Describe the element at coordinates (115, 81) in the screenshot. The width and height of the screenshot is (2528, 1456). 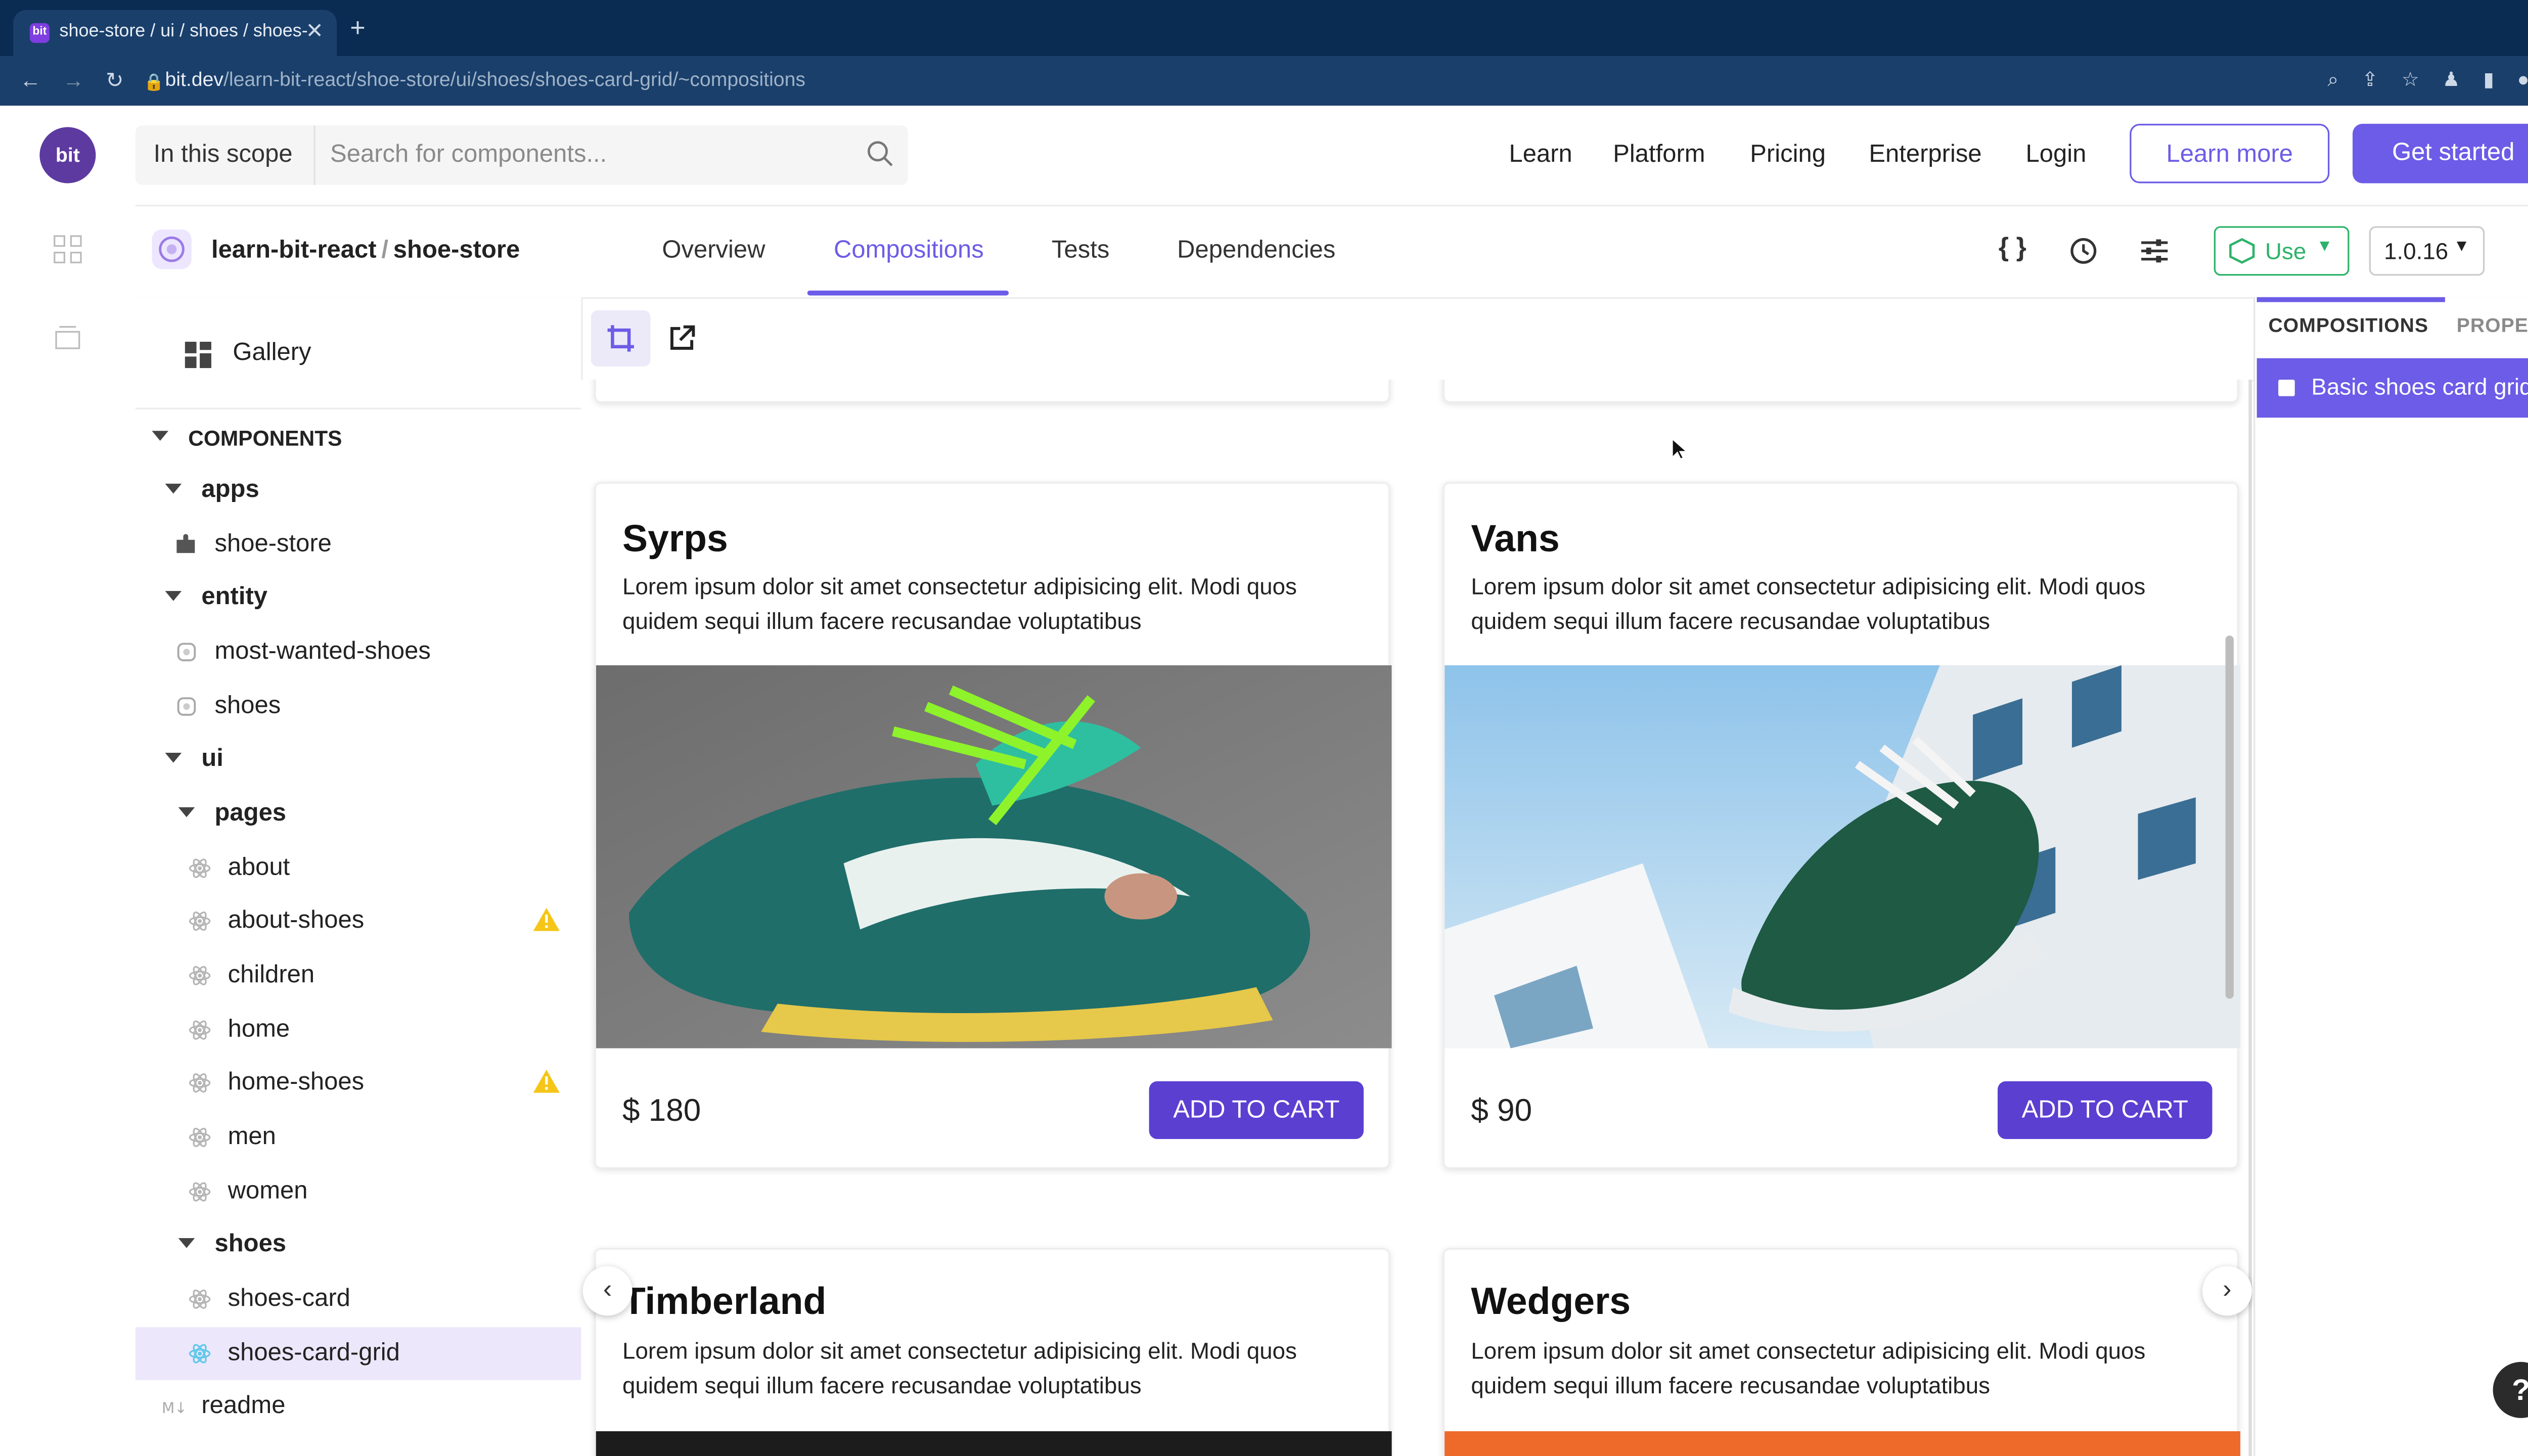
I see `reload-icon: ↻` at that location.